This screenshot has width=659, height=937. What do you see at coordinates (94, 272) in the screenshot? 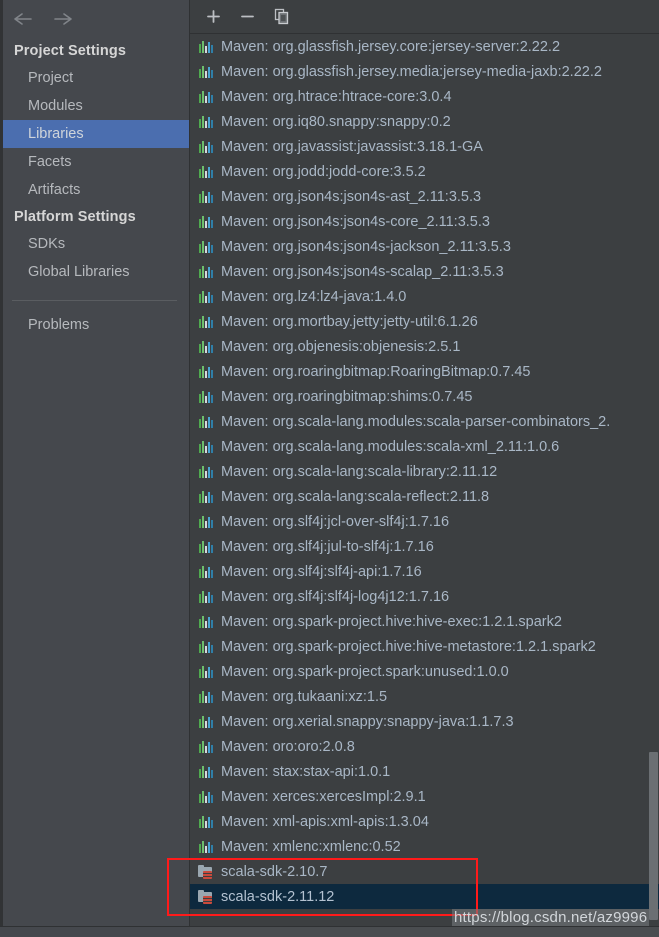
I see `sidebar-item-global-libraries: Global Libraries` at bounding box center [94, 272].